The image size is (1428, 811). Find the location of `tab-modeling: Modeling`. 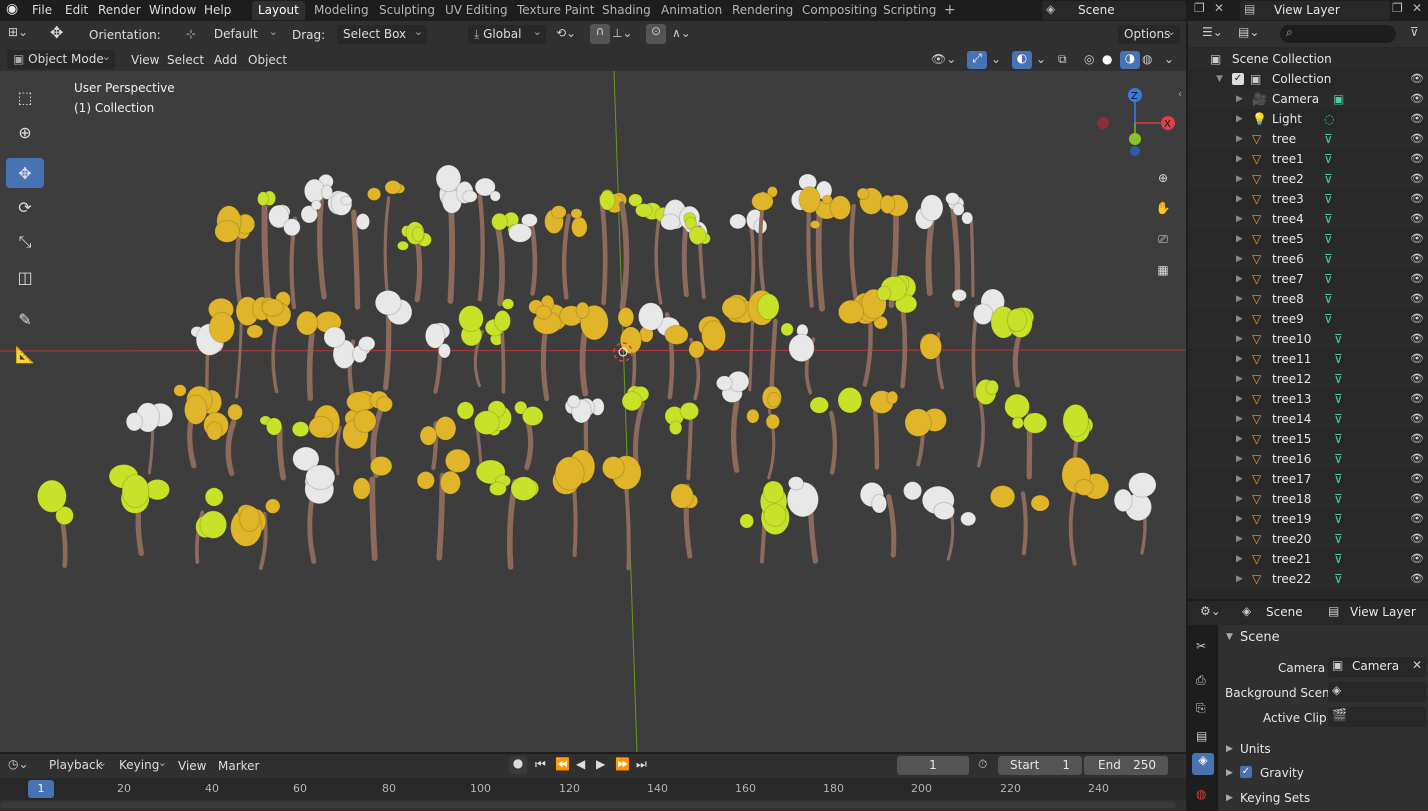

tab-modeling: Modeling is located at coordinates (341, 10).